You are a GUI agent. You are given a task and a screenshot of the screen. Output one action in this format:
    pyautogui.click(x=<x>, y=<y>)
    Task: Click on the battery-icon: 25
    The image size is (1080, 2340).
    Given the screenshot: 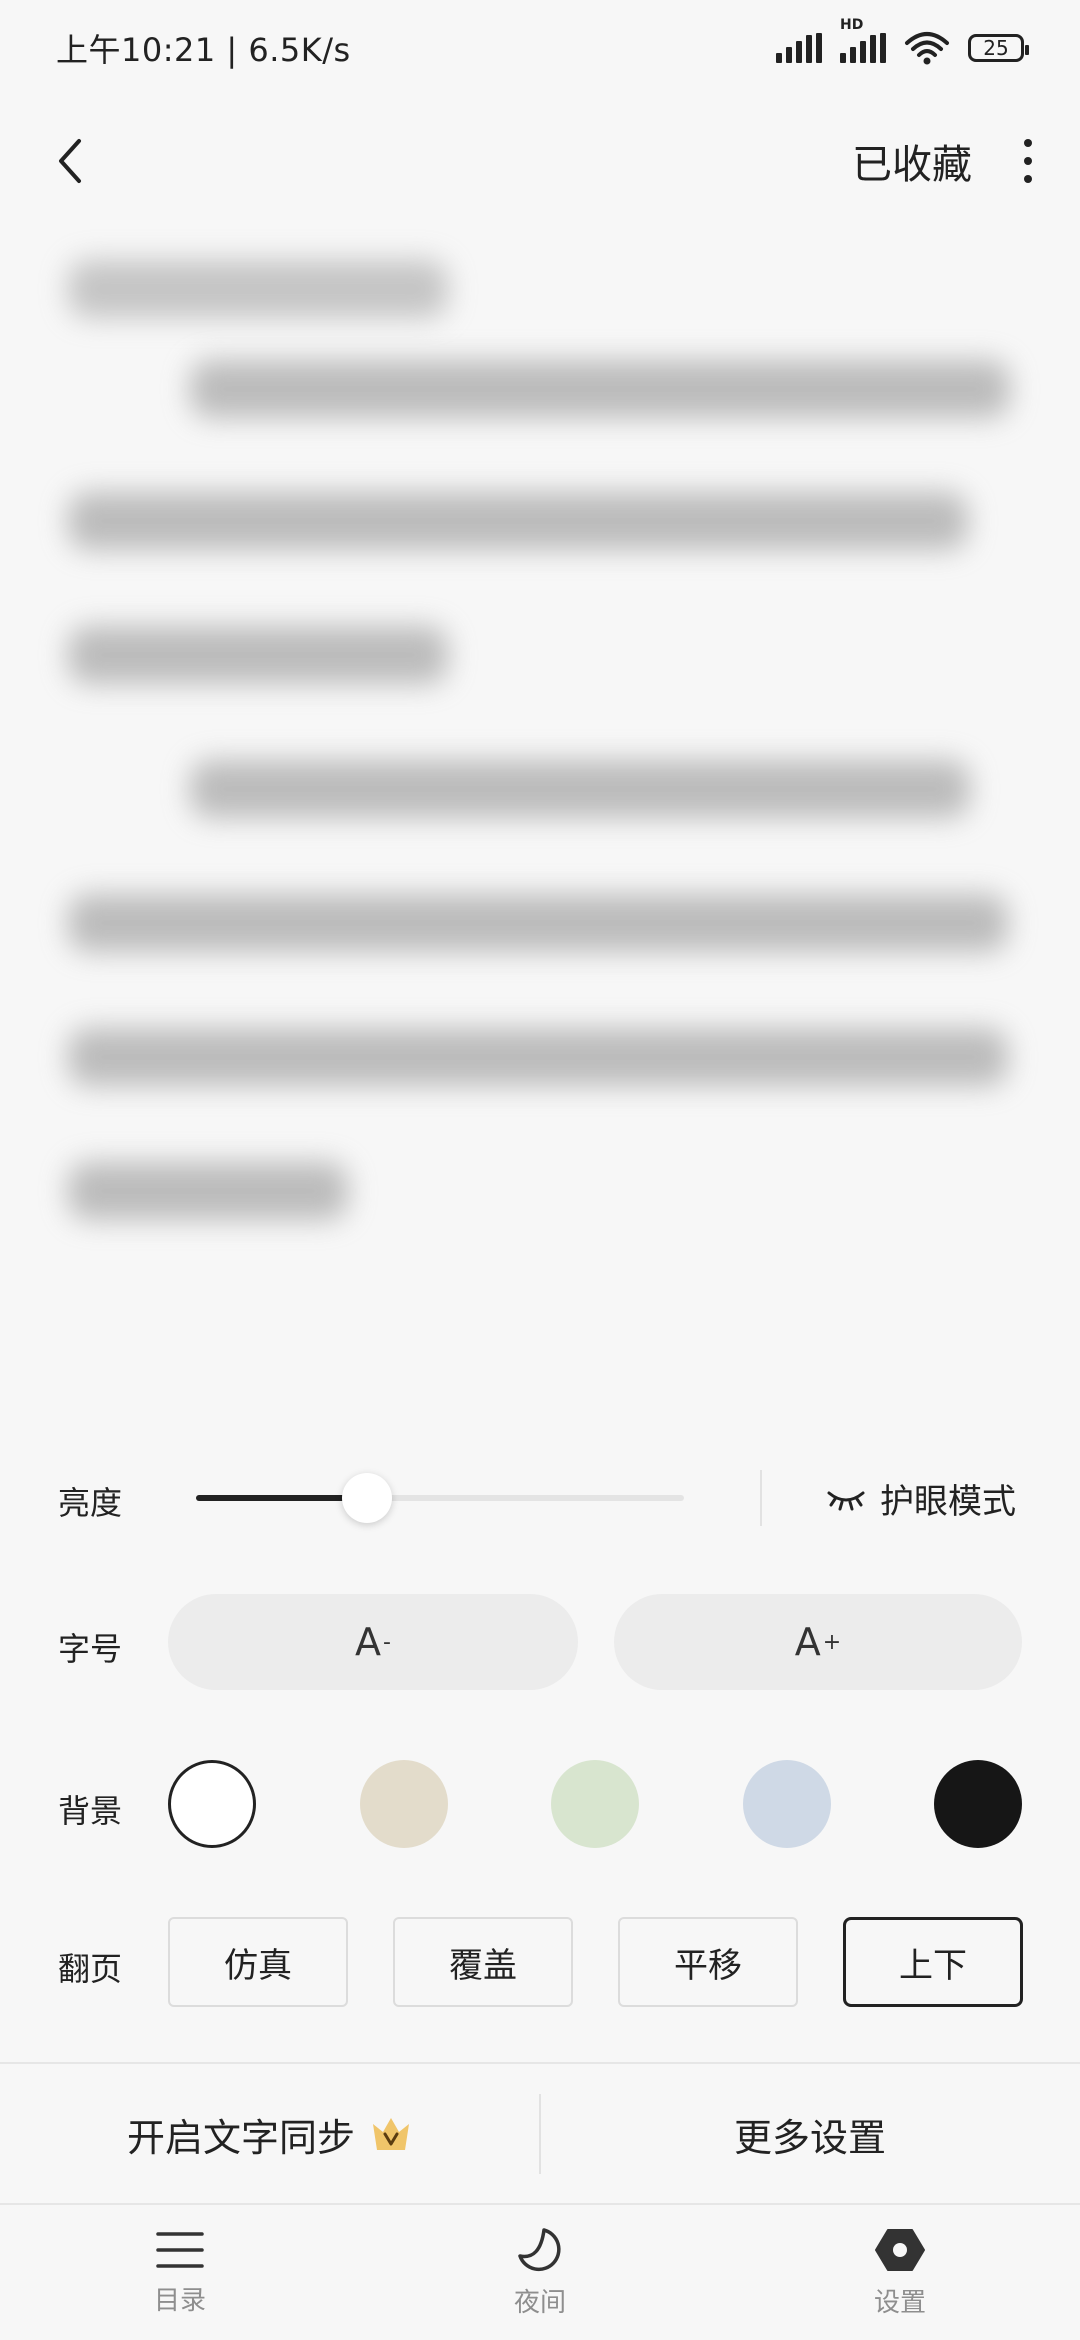 What is the action you would take?
    pyautogui.click(x=998, y=48)
    